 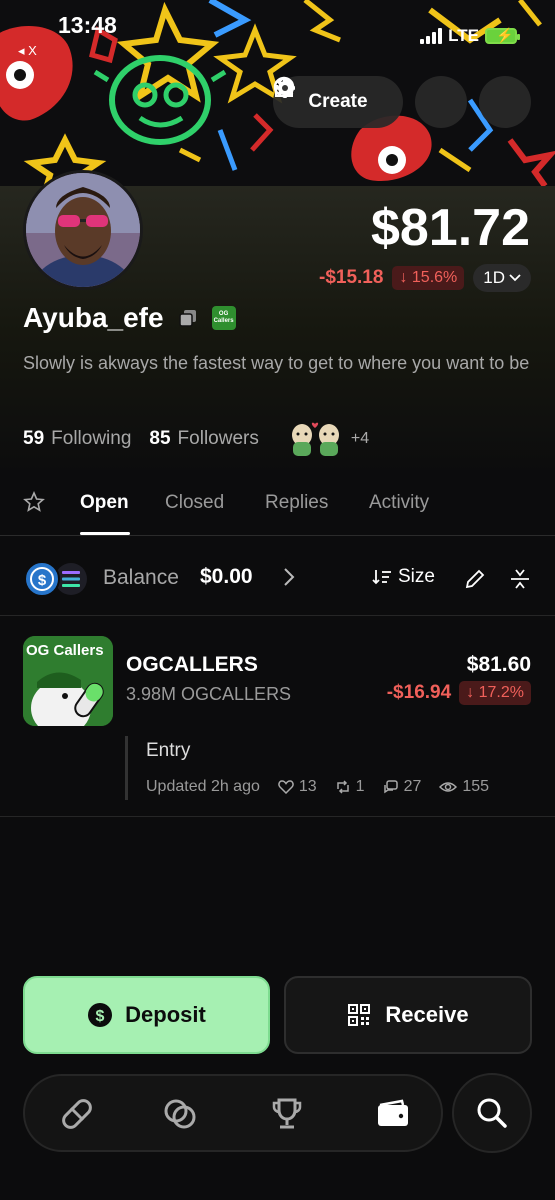 I want to click on token-change: -$16.94 ↓ 17.2%, so click(x=459, y=693).